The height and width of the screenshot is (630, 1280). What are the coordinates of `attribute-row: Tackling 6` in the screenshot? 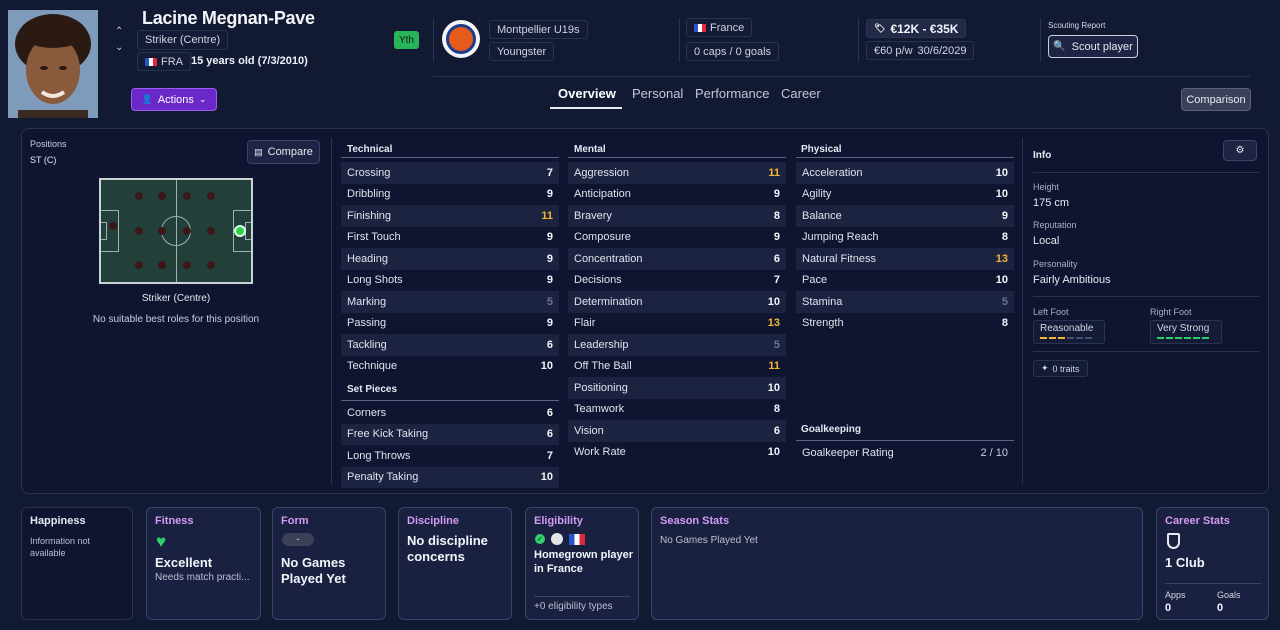 It's located at (450, 345).